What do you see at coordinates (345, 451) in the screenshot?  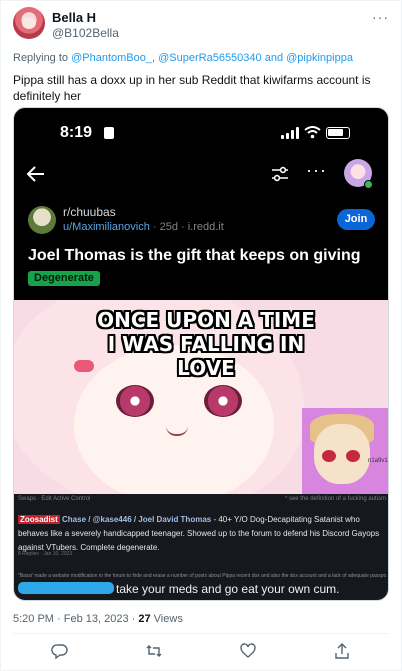 I see `inset-character-image: n1a9v1` at bounding box center [345, 451].